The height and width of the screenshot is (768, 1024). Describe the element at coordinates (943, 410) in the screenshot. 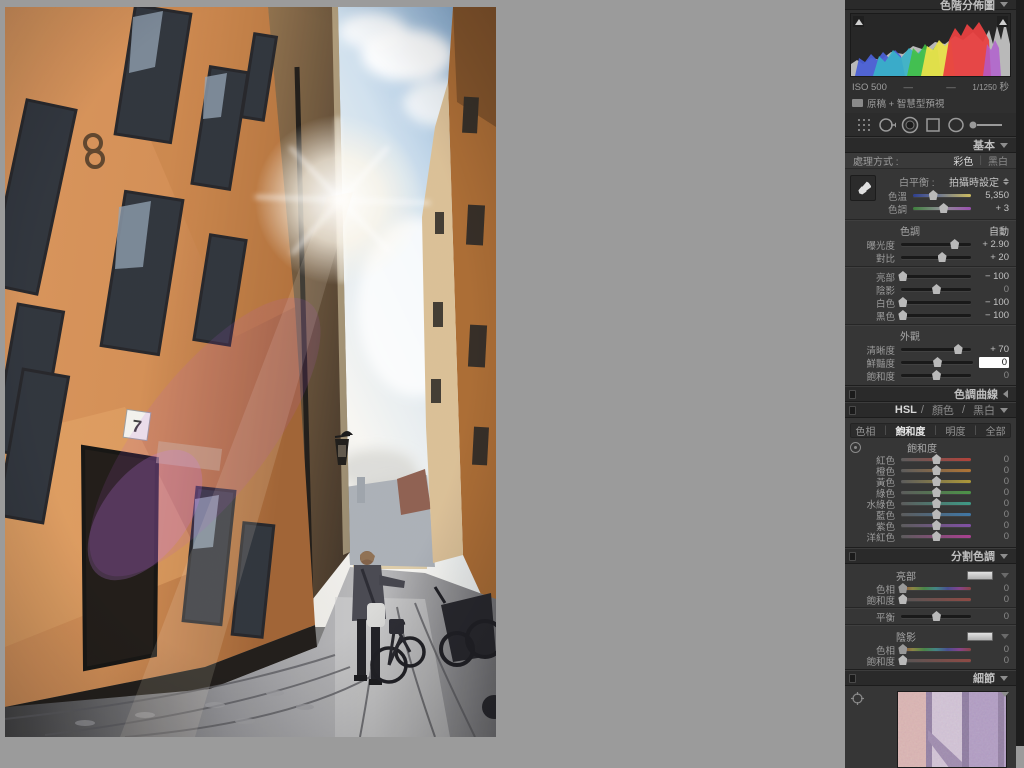

I see `color-mode: 顏色` at that location.